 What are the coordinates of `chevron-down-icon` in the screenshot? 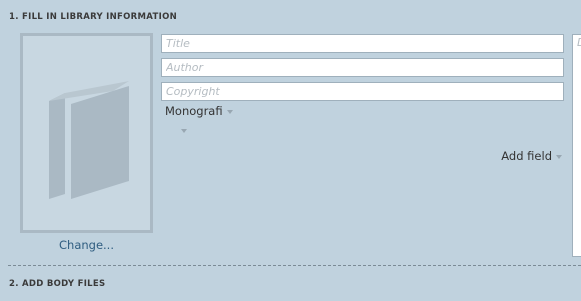 It's located at (229, 111).